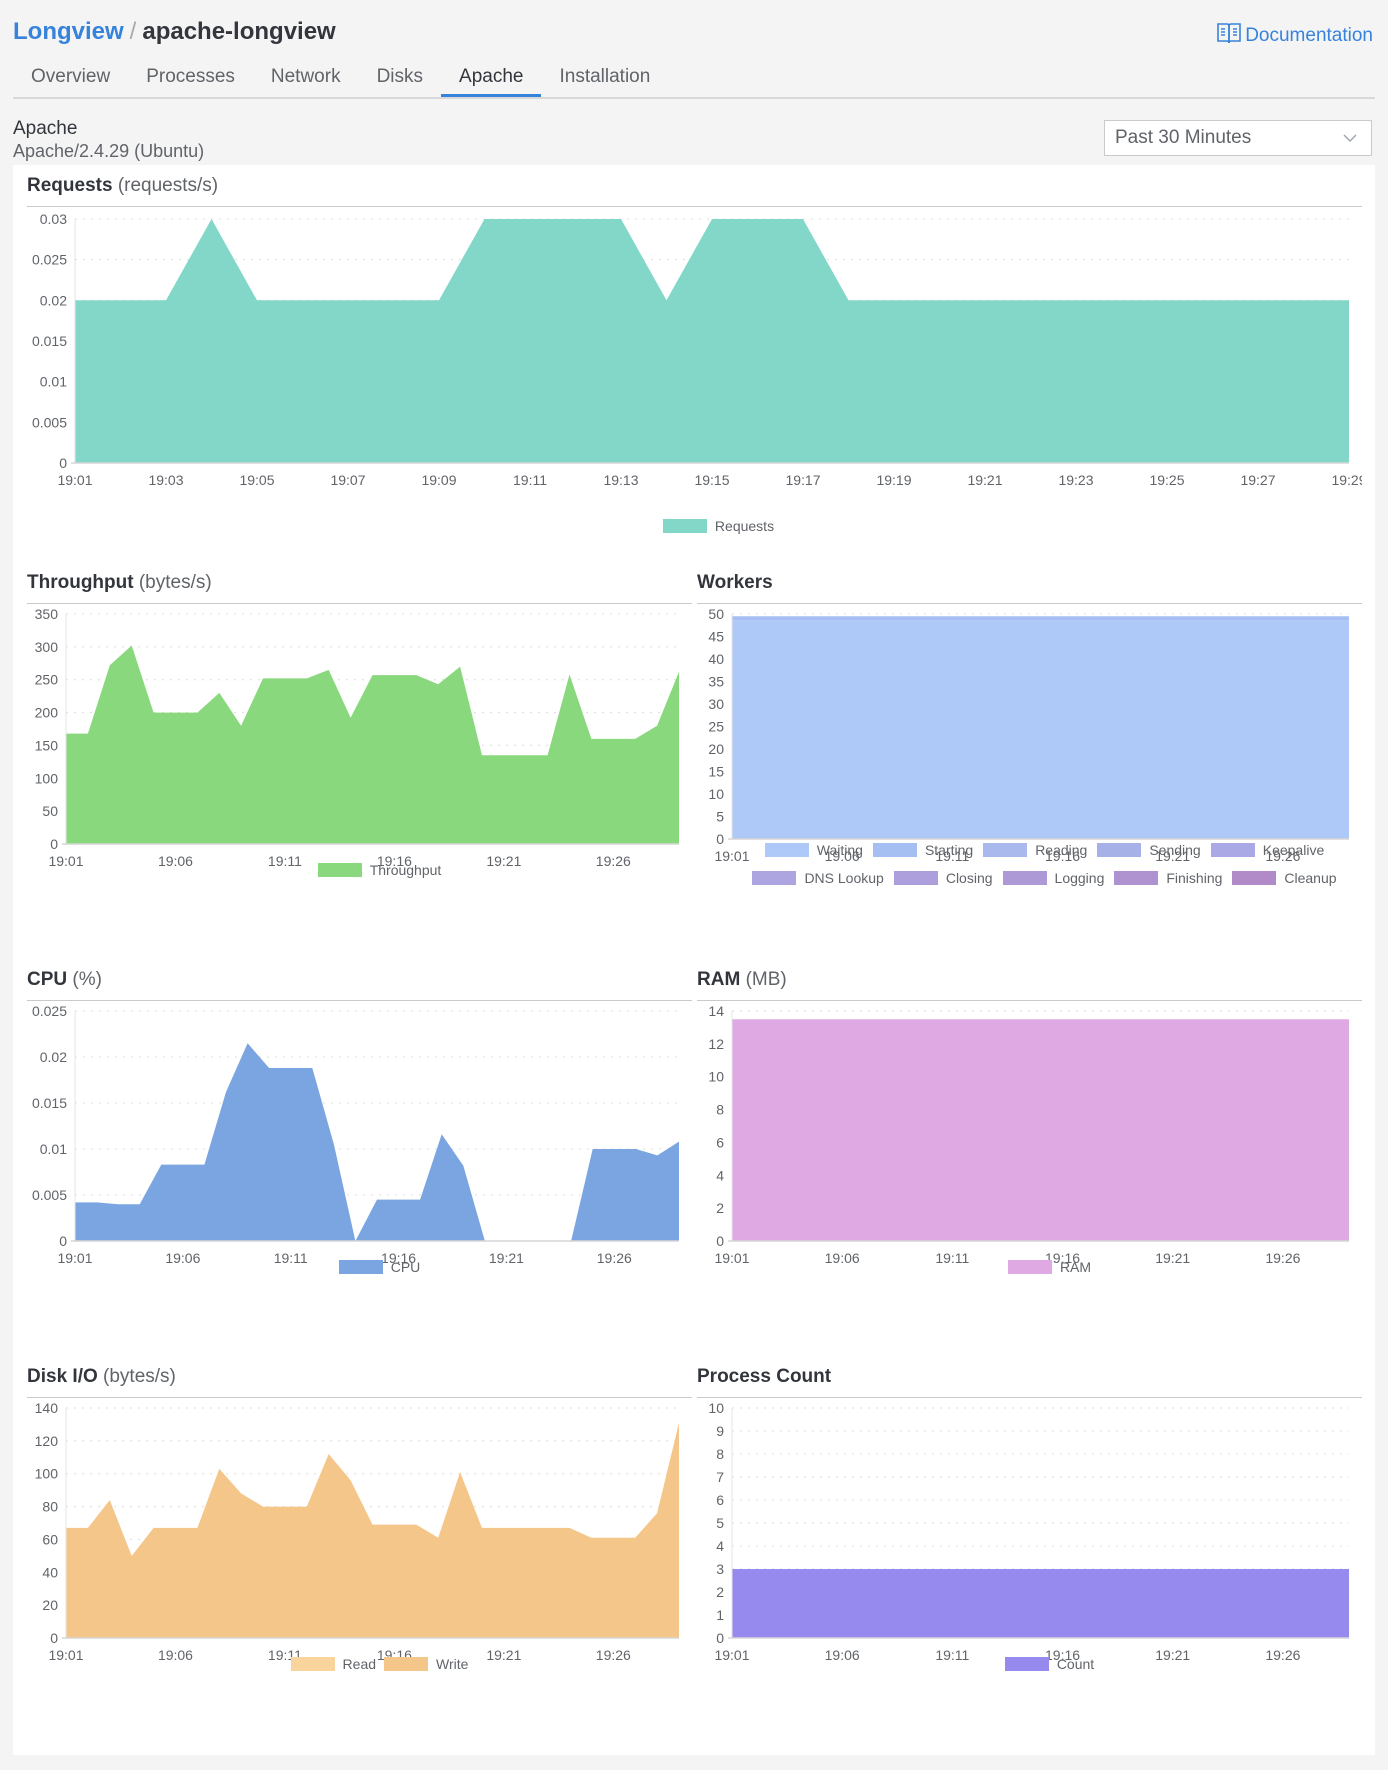 This screenshot has width=1388, height=1770. I want to click on legend-label: Read, so click(359, 1664).